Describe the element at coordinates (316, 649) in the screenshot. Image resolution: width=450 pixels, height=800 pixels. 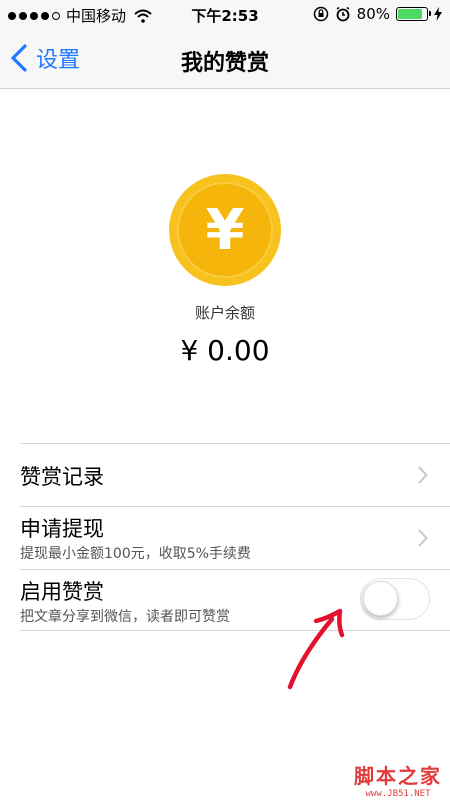
I see `annotation-arrow-icon` at that location.